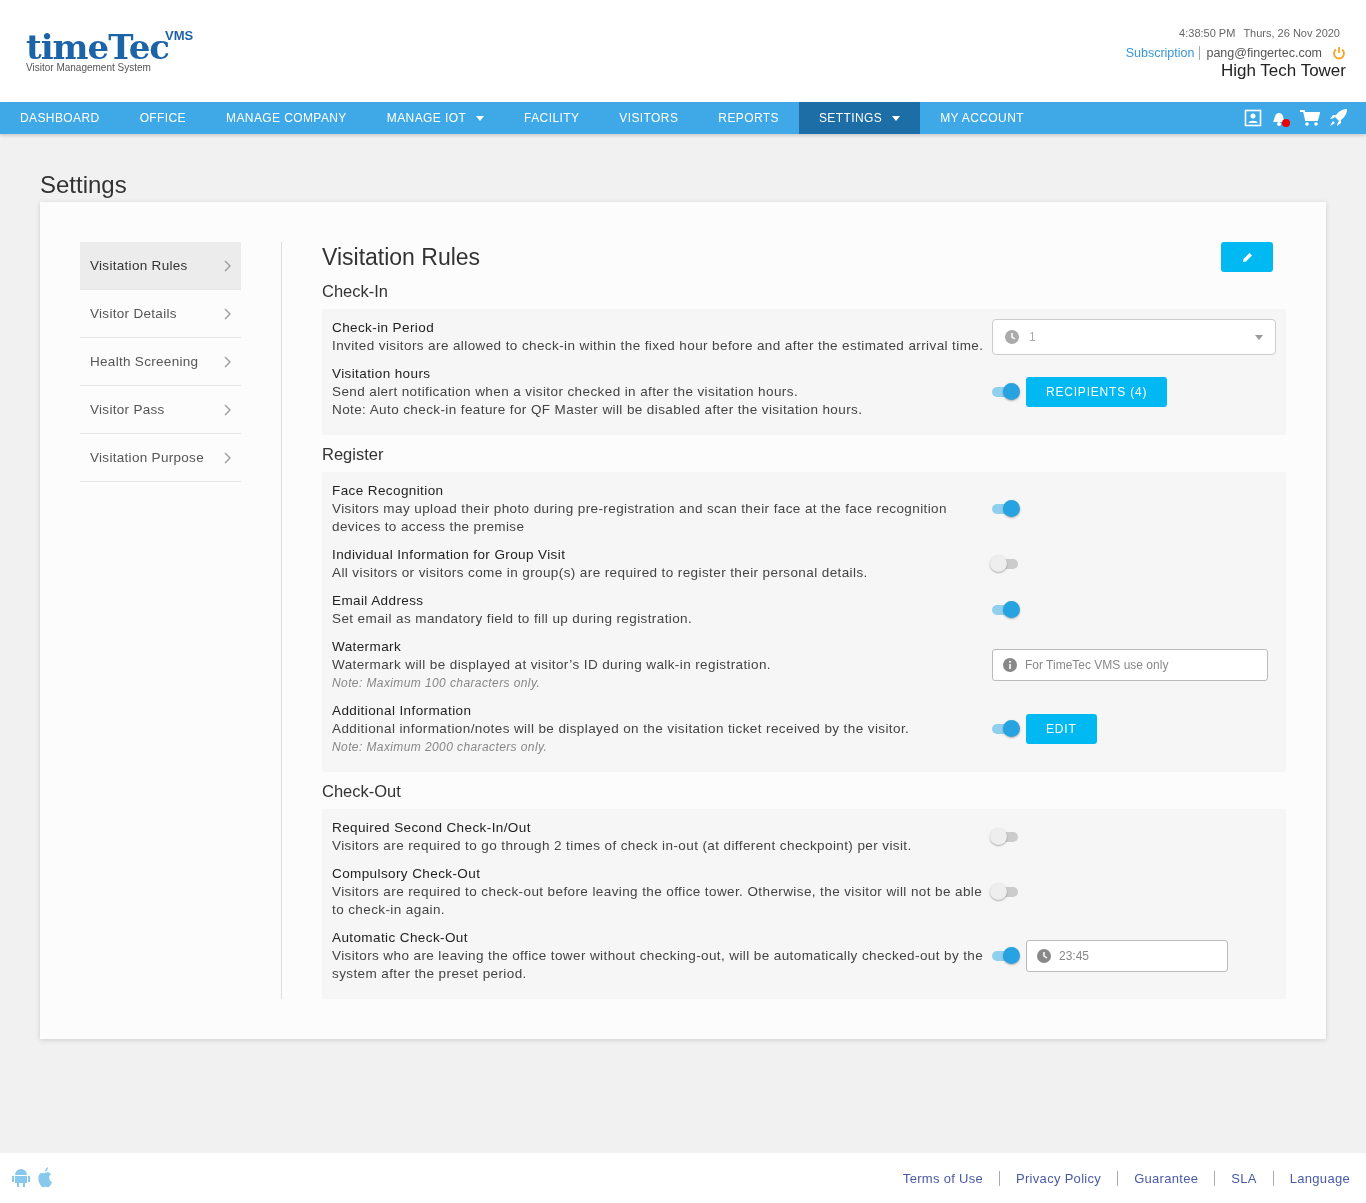  I want to click on android-icon, so click(21, 1177).